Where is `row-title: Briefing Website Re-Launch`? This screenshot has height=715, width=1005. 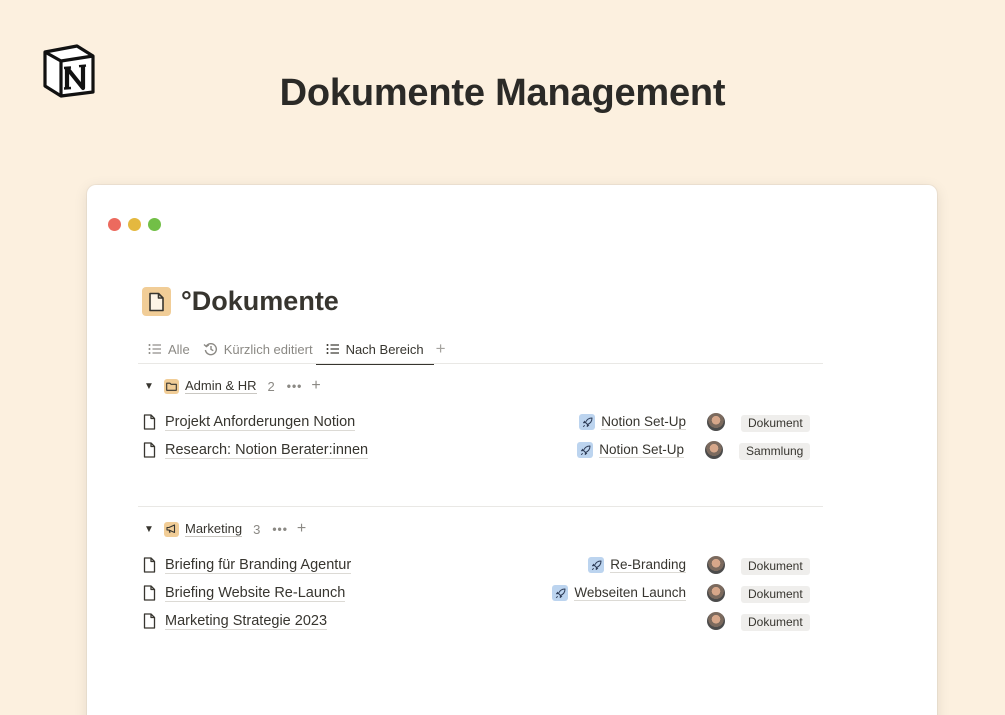 row-title: Briefing Website Re-Launch is located at coordinates (255, 593).